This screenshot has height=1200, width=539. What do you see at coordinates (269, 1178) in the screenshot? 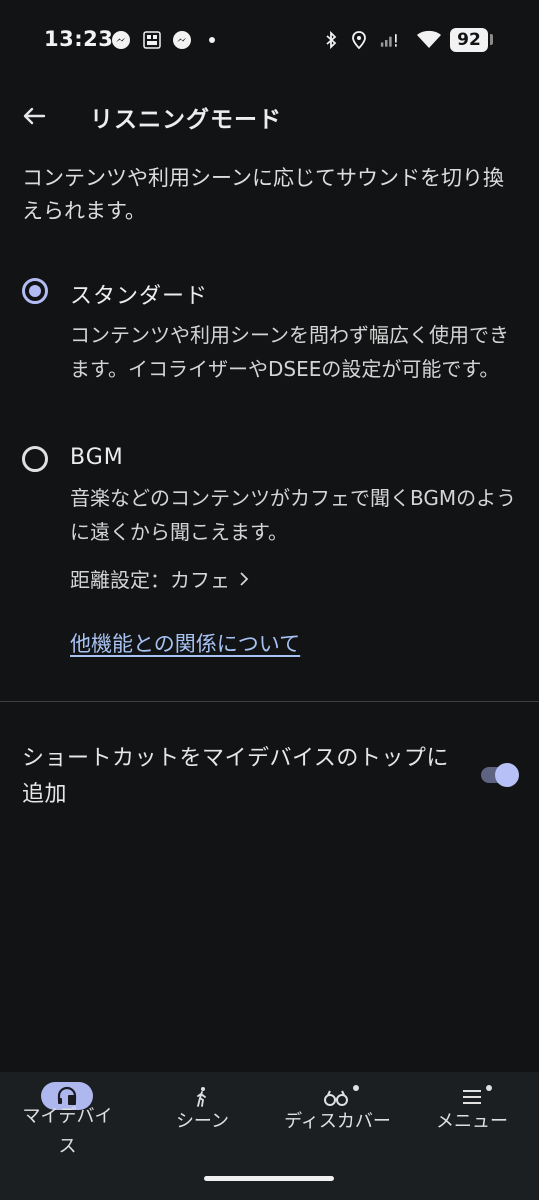
I see `home-indicator` at bounding box center [269, 1178].